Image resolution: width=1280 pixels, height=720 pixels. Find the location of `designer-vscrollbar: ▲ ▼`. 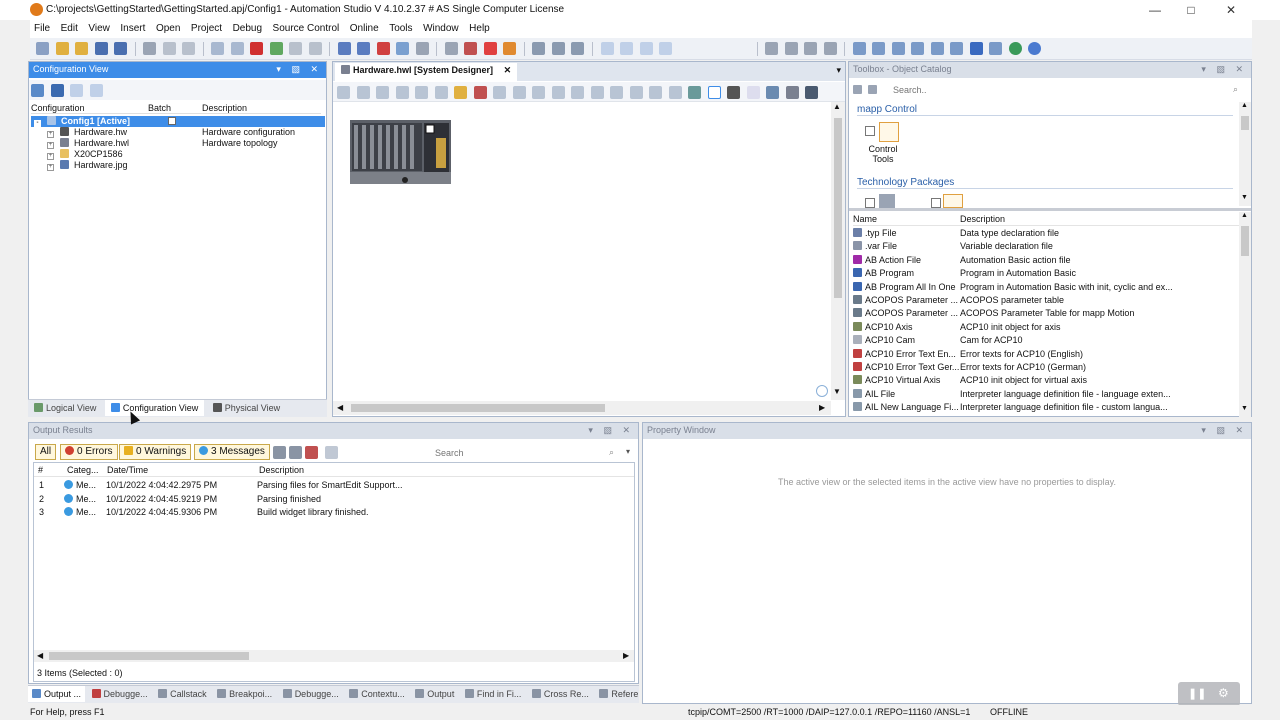

designer-vscrollbar: ▲ ▼ is located at coordinates (838, 251).